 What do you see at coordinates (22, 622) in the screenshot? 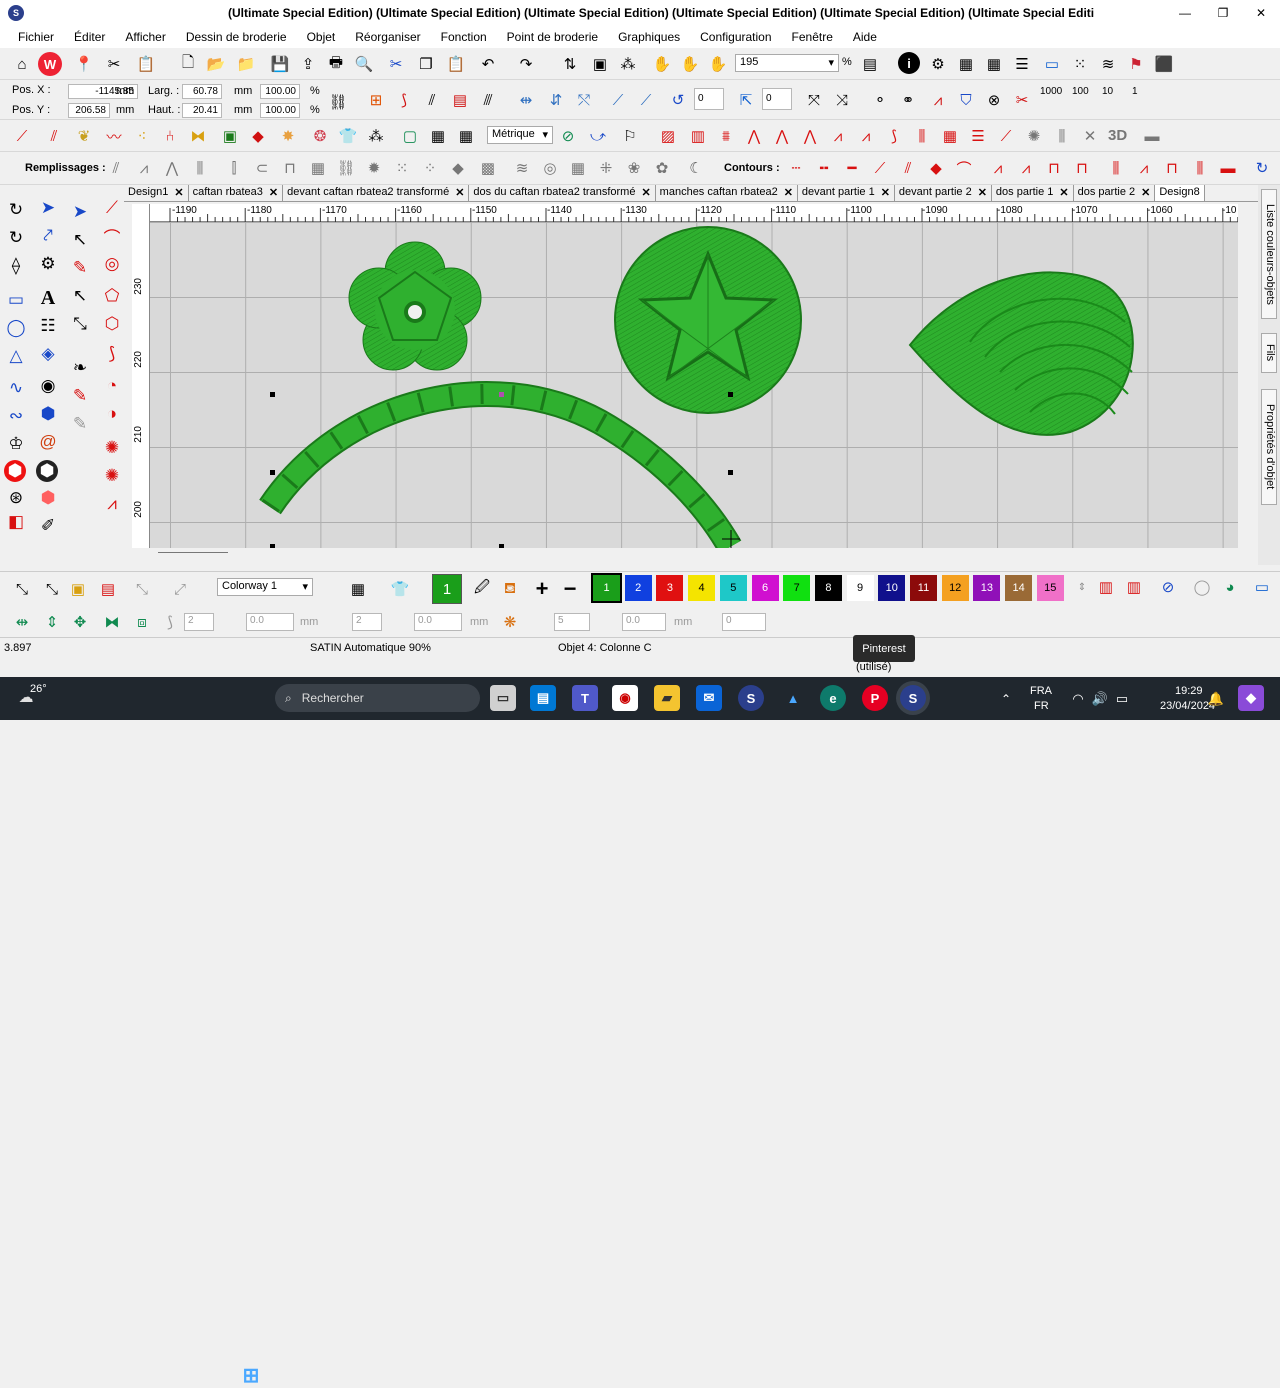
I see `move-h-icon: ⇹` at bounding box center [22, 622].